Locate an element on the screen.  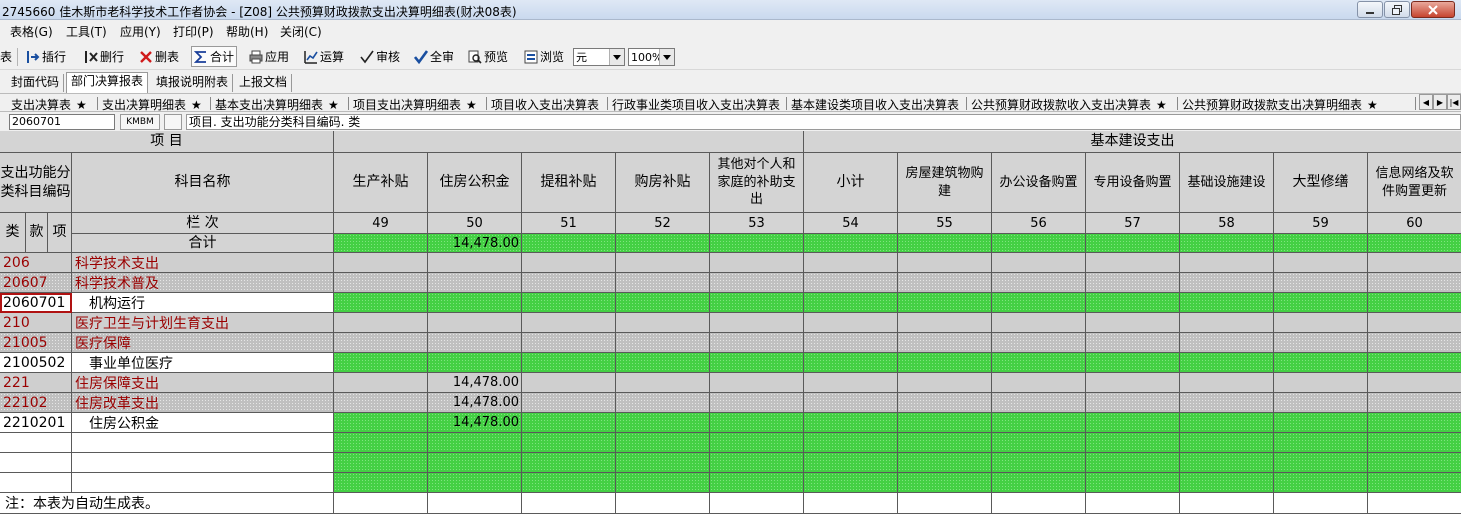
row-code-cell: 206 is located at coordinates (36, 263).